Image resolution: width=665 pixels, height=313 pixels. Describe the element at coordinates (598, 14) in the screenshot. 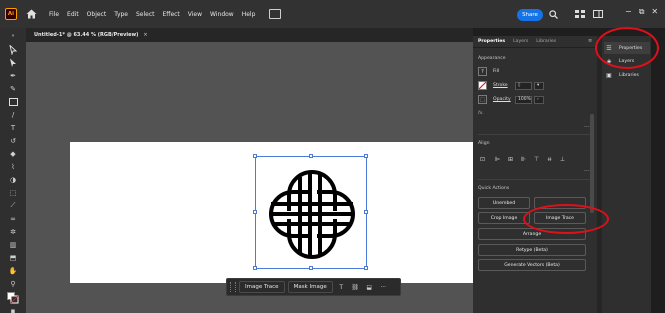

I see `panel-layout-icon` at that location.